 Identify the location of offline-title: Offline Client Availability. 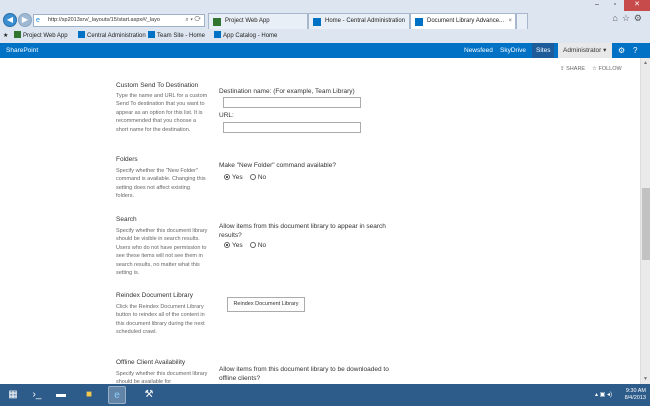
(151, 362).